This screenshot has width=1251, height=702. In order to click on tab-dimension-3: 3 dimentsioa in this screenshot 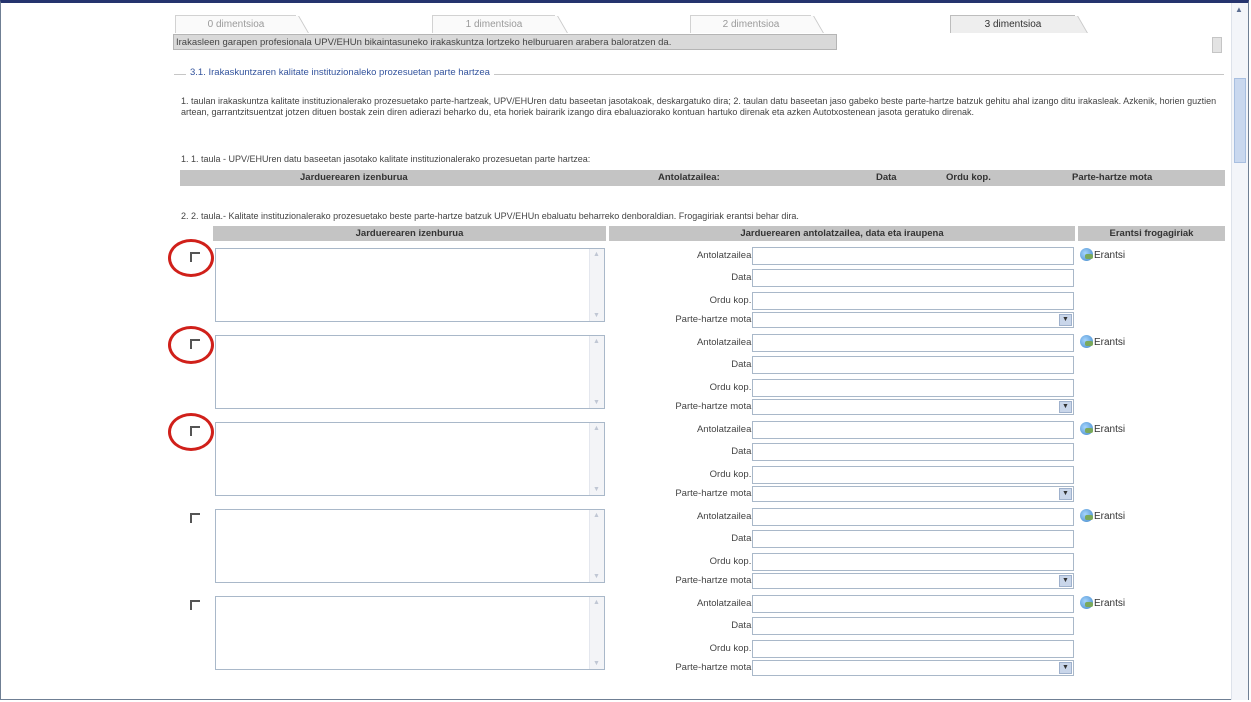, I will do `click(1012, 24)`.